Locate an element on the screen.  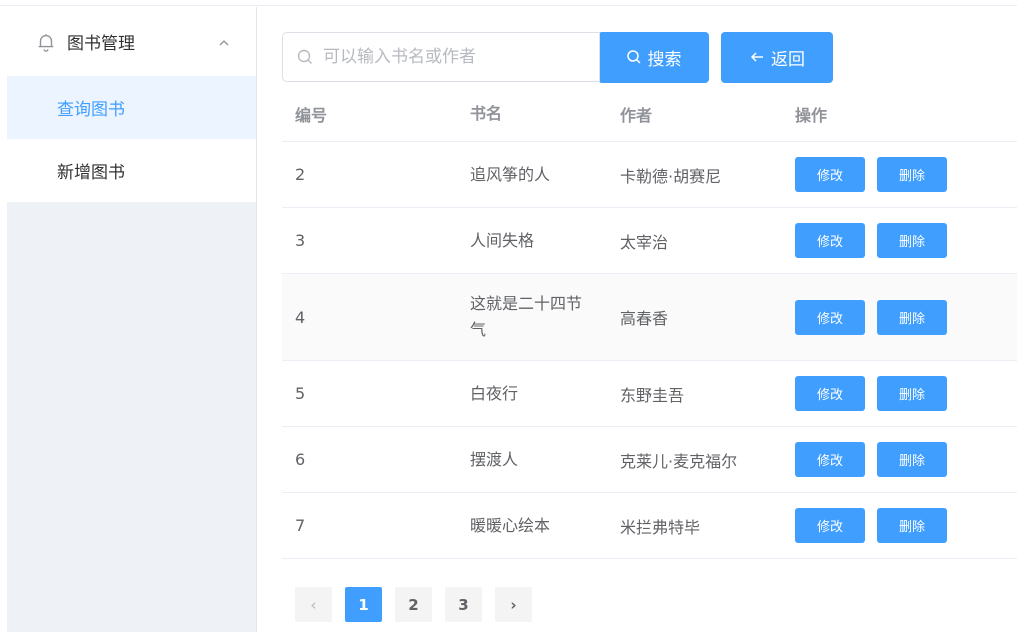
search-button-label: 搜索 is located at coordinates (664, 59).